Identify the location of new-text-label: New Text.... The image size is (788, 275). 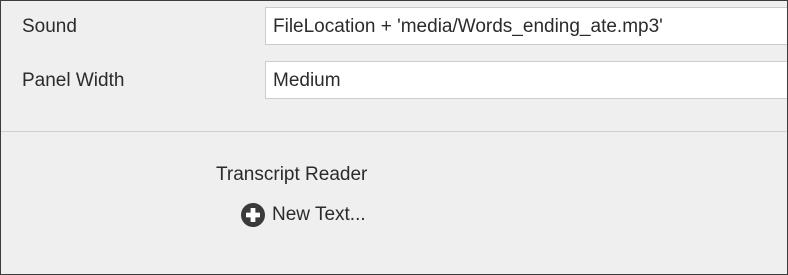
(319, 214).